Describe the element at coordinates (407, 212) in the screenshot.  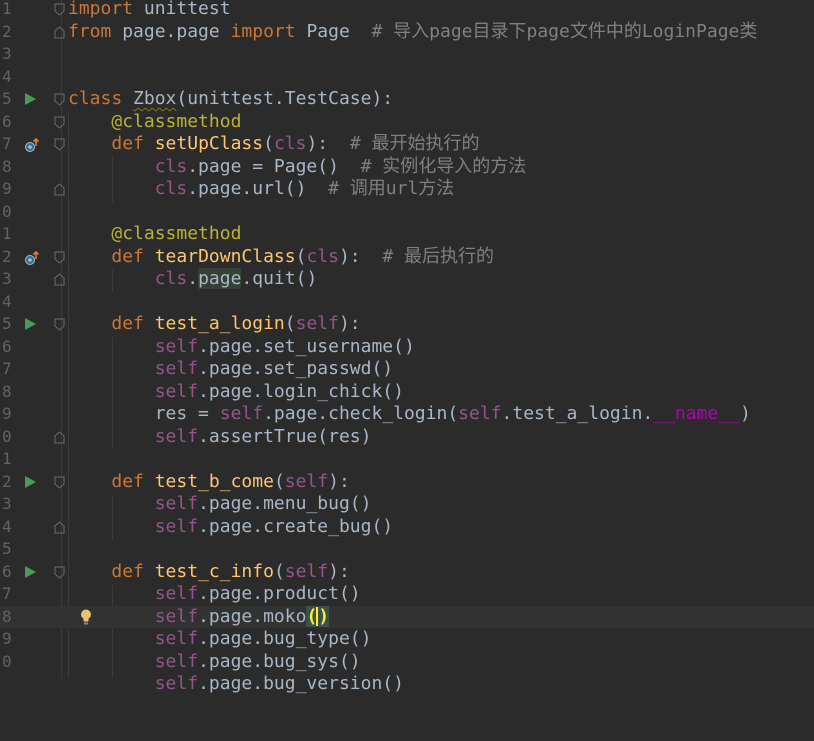
I see `code-line: 0` at that location.